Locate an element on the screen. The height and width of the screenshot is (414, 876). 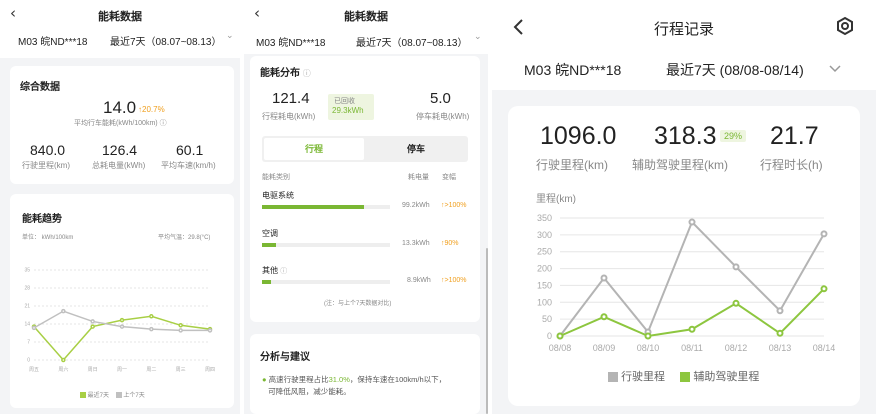
x-tick-label: 08/14 is located at coordinates (824, 348).